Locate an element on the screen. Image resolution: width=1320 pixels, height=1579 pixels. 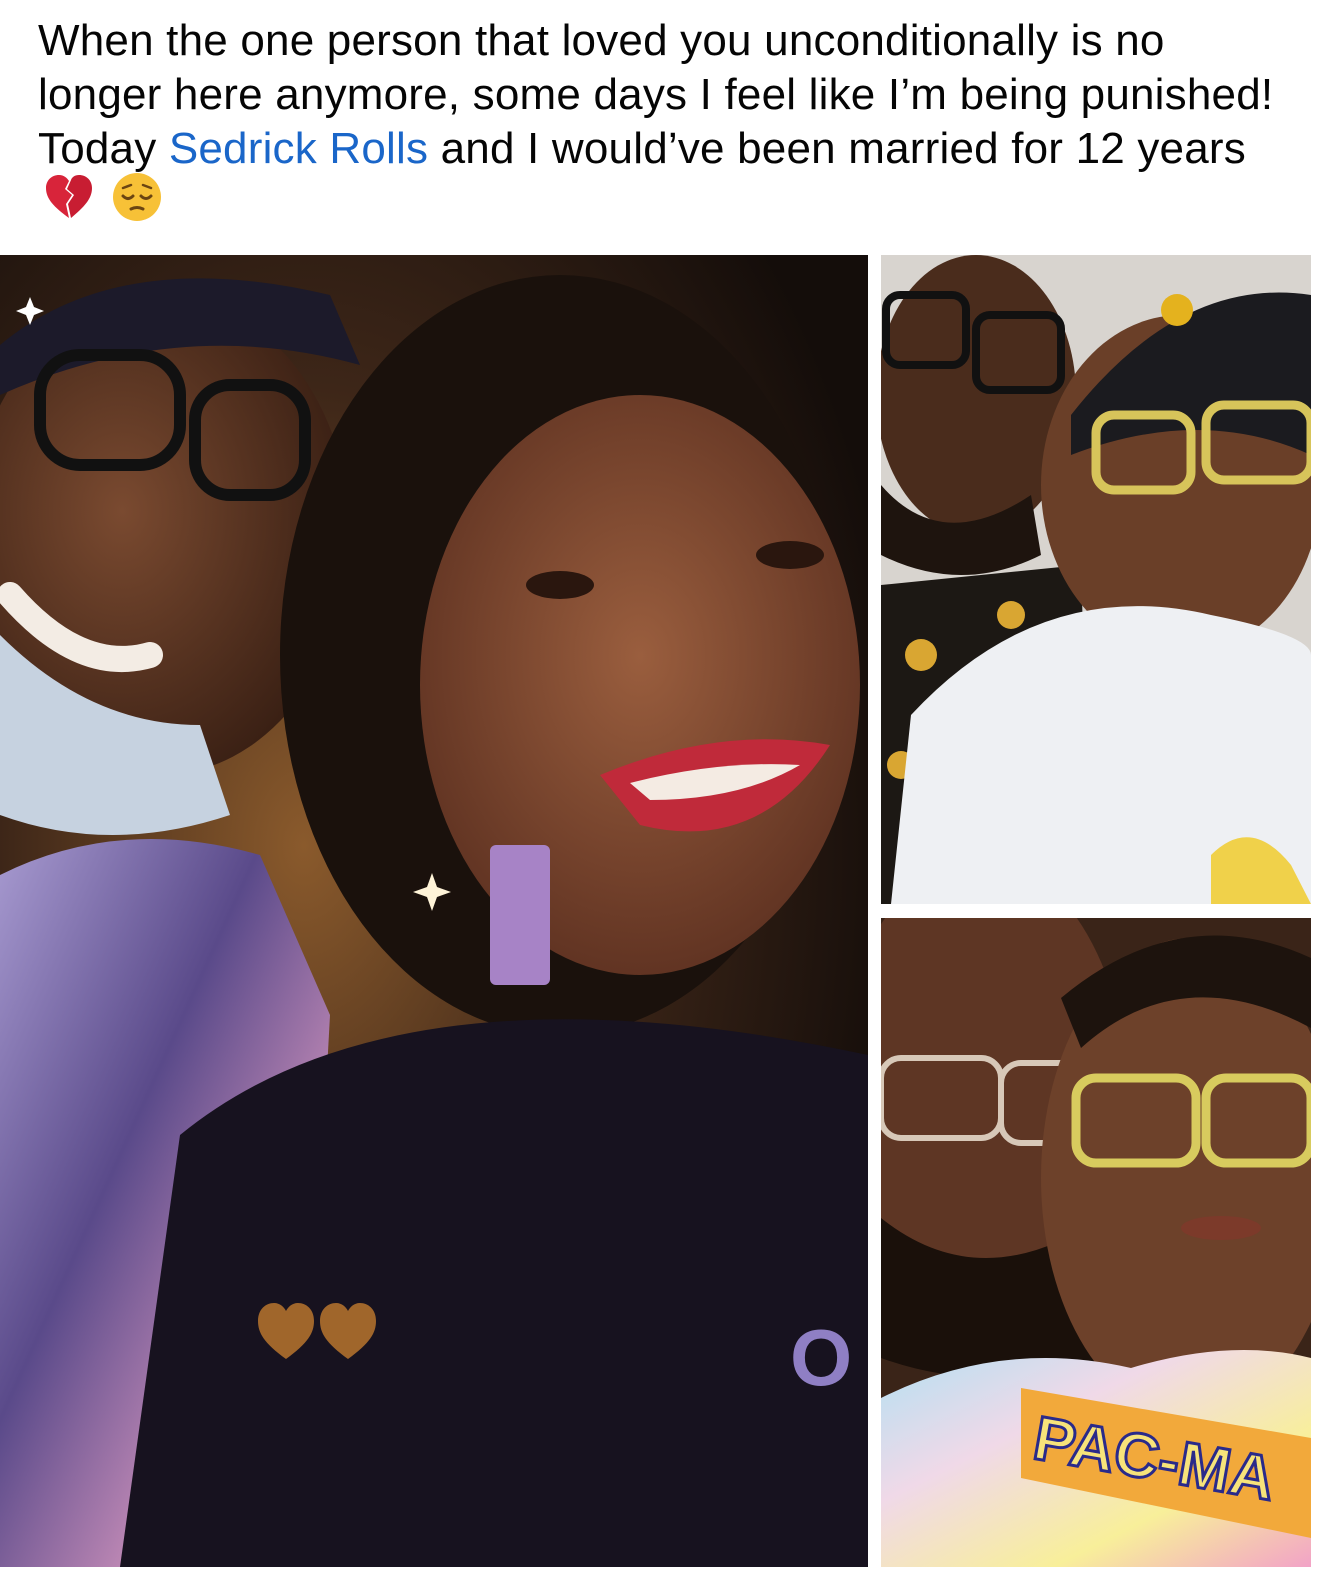
pensive-face-icon is located at coordinates (137, 203).